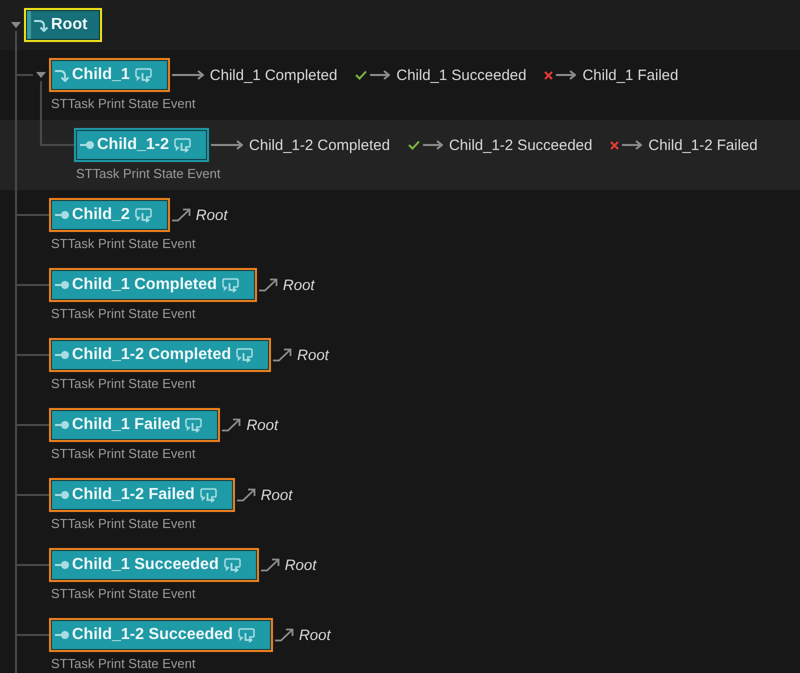  Describe the element at coordinates (319, 145) in the screenshot. I see `transition-target: Child_1-2 Completed` at that location.